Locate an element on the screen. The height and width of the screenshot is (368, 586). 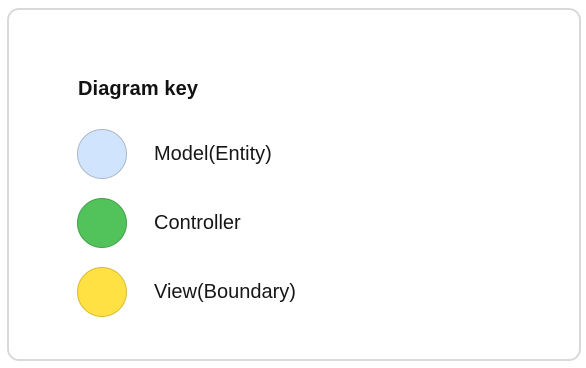
legend-item-view: View(Boundary) is located at coordinates (287, 294).